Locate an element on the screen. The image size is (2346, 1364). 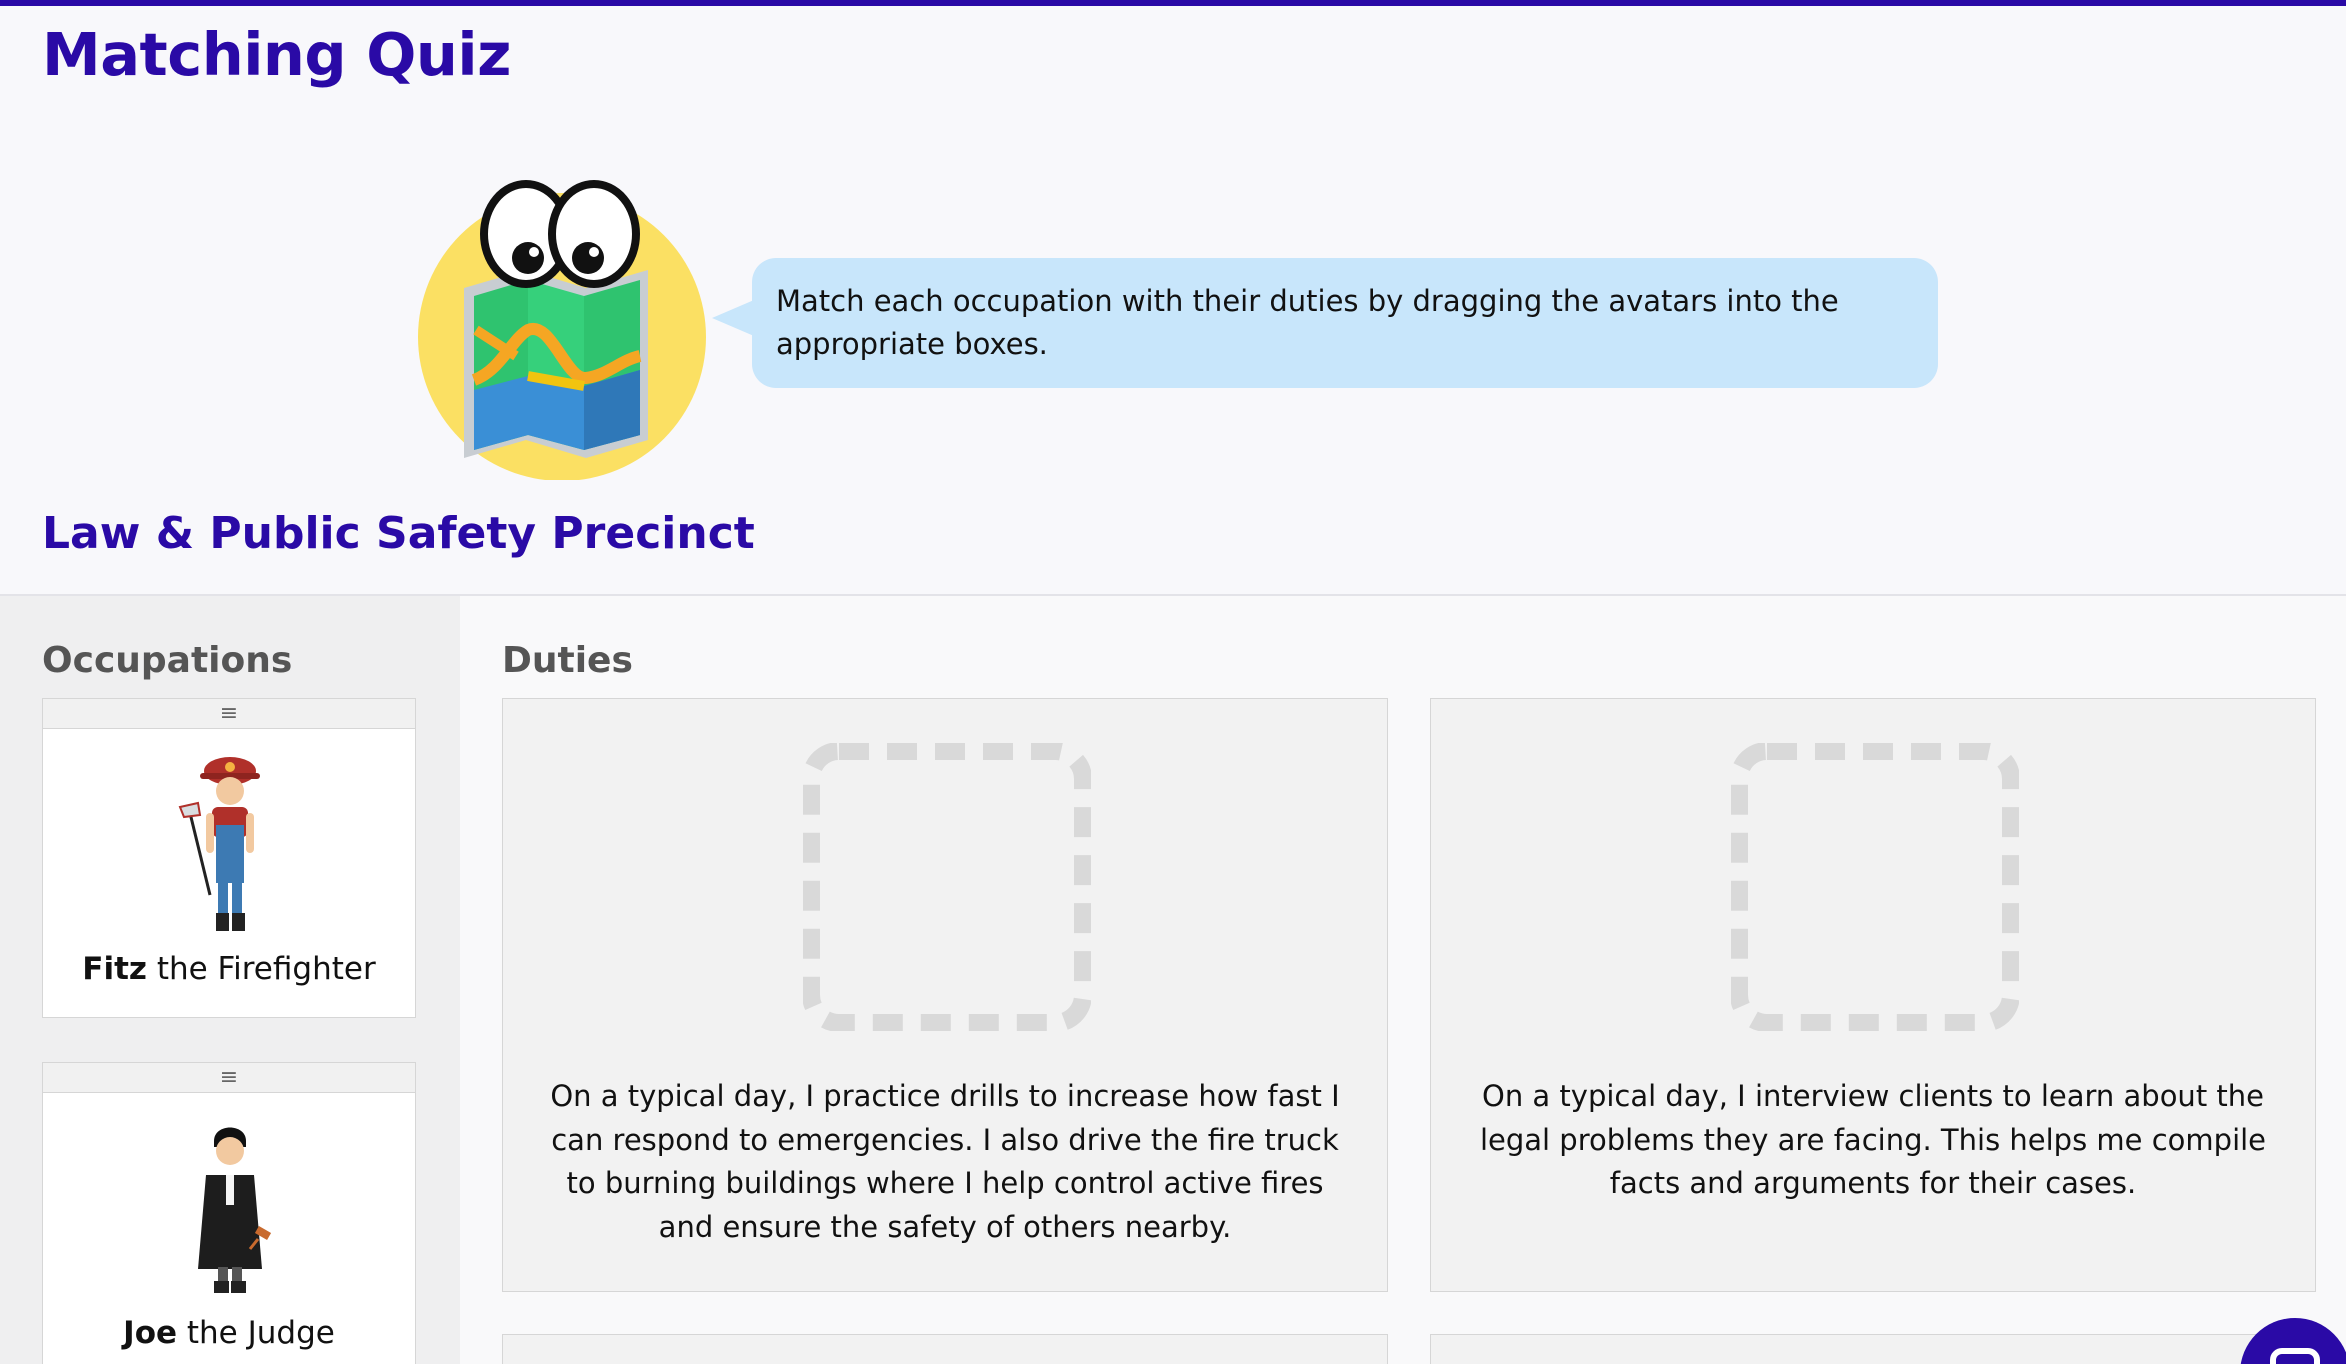
chat-icon is located at coordinates (2295, 1356).